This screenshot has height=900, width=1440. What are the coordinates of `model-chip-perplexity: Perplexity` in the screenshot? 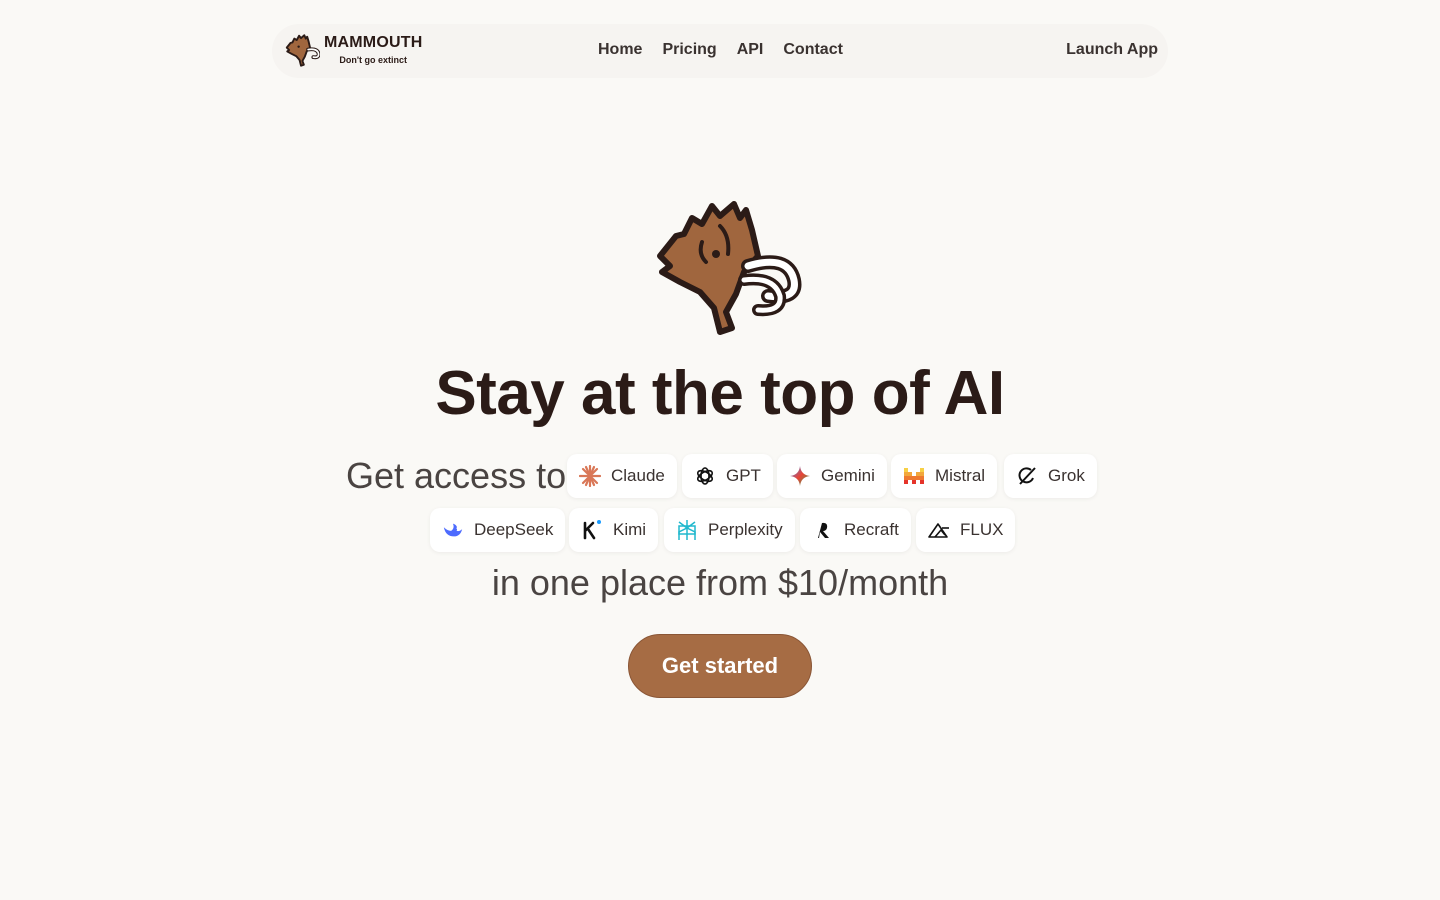 It's located at (729, 530).